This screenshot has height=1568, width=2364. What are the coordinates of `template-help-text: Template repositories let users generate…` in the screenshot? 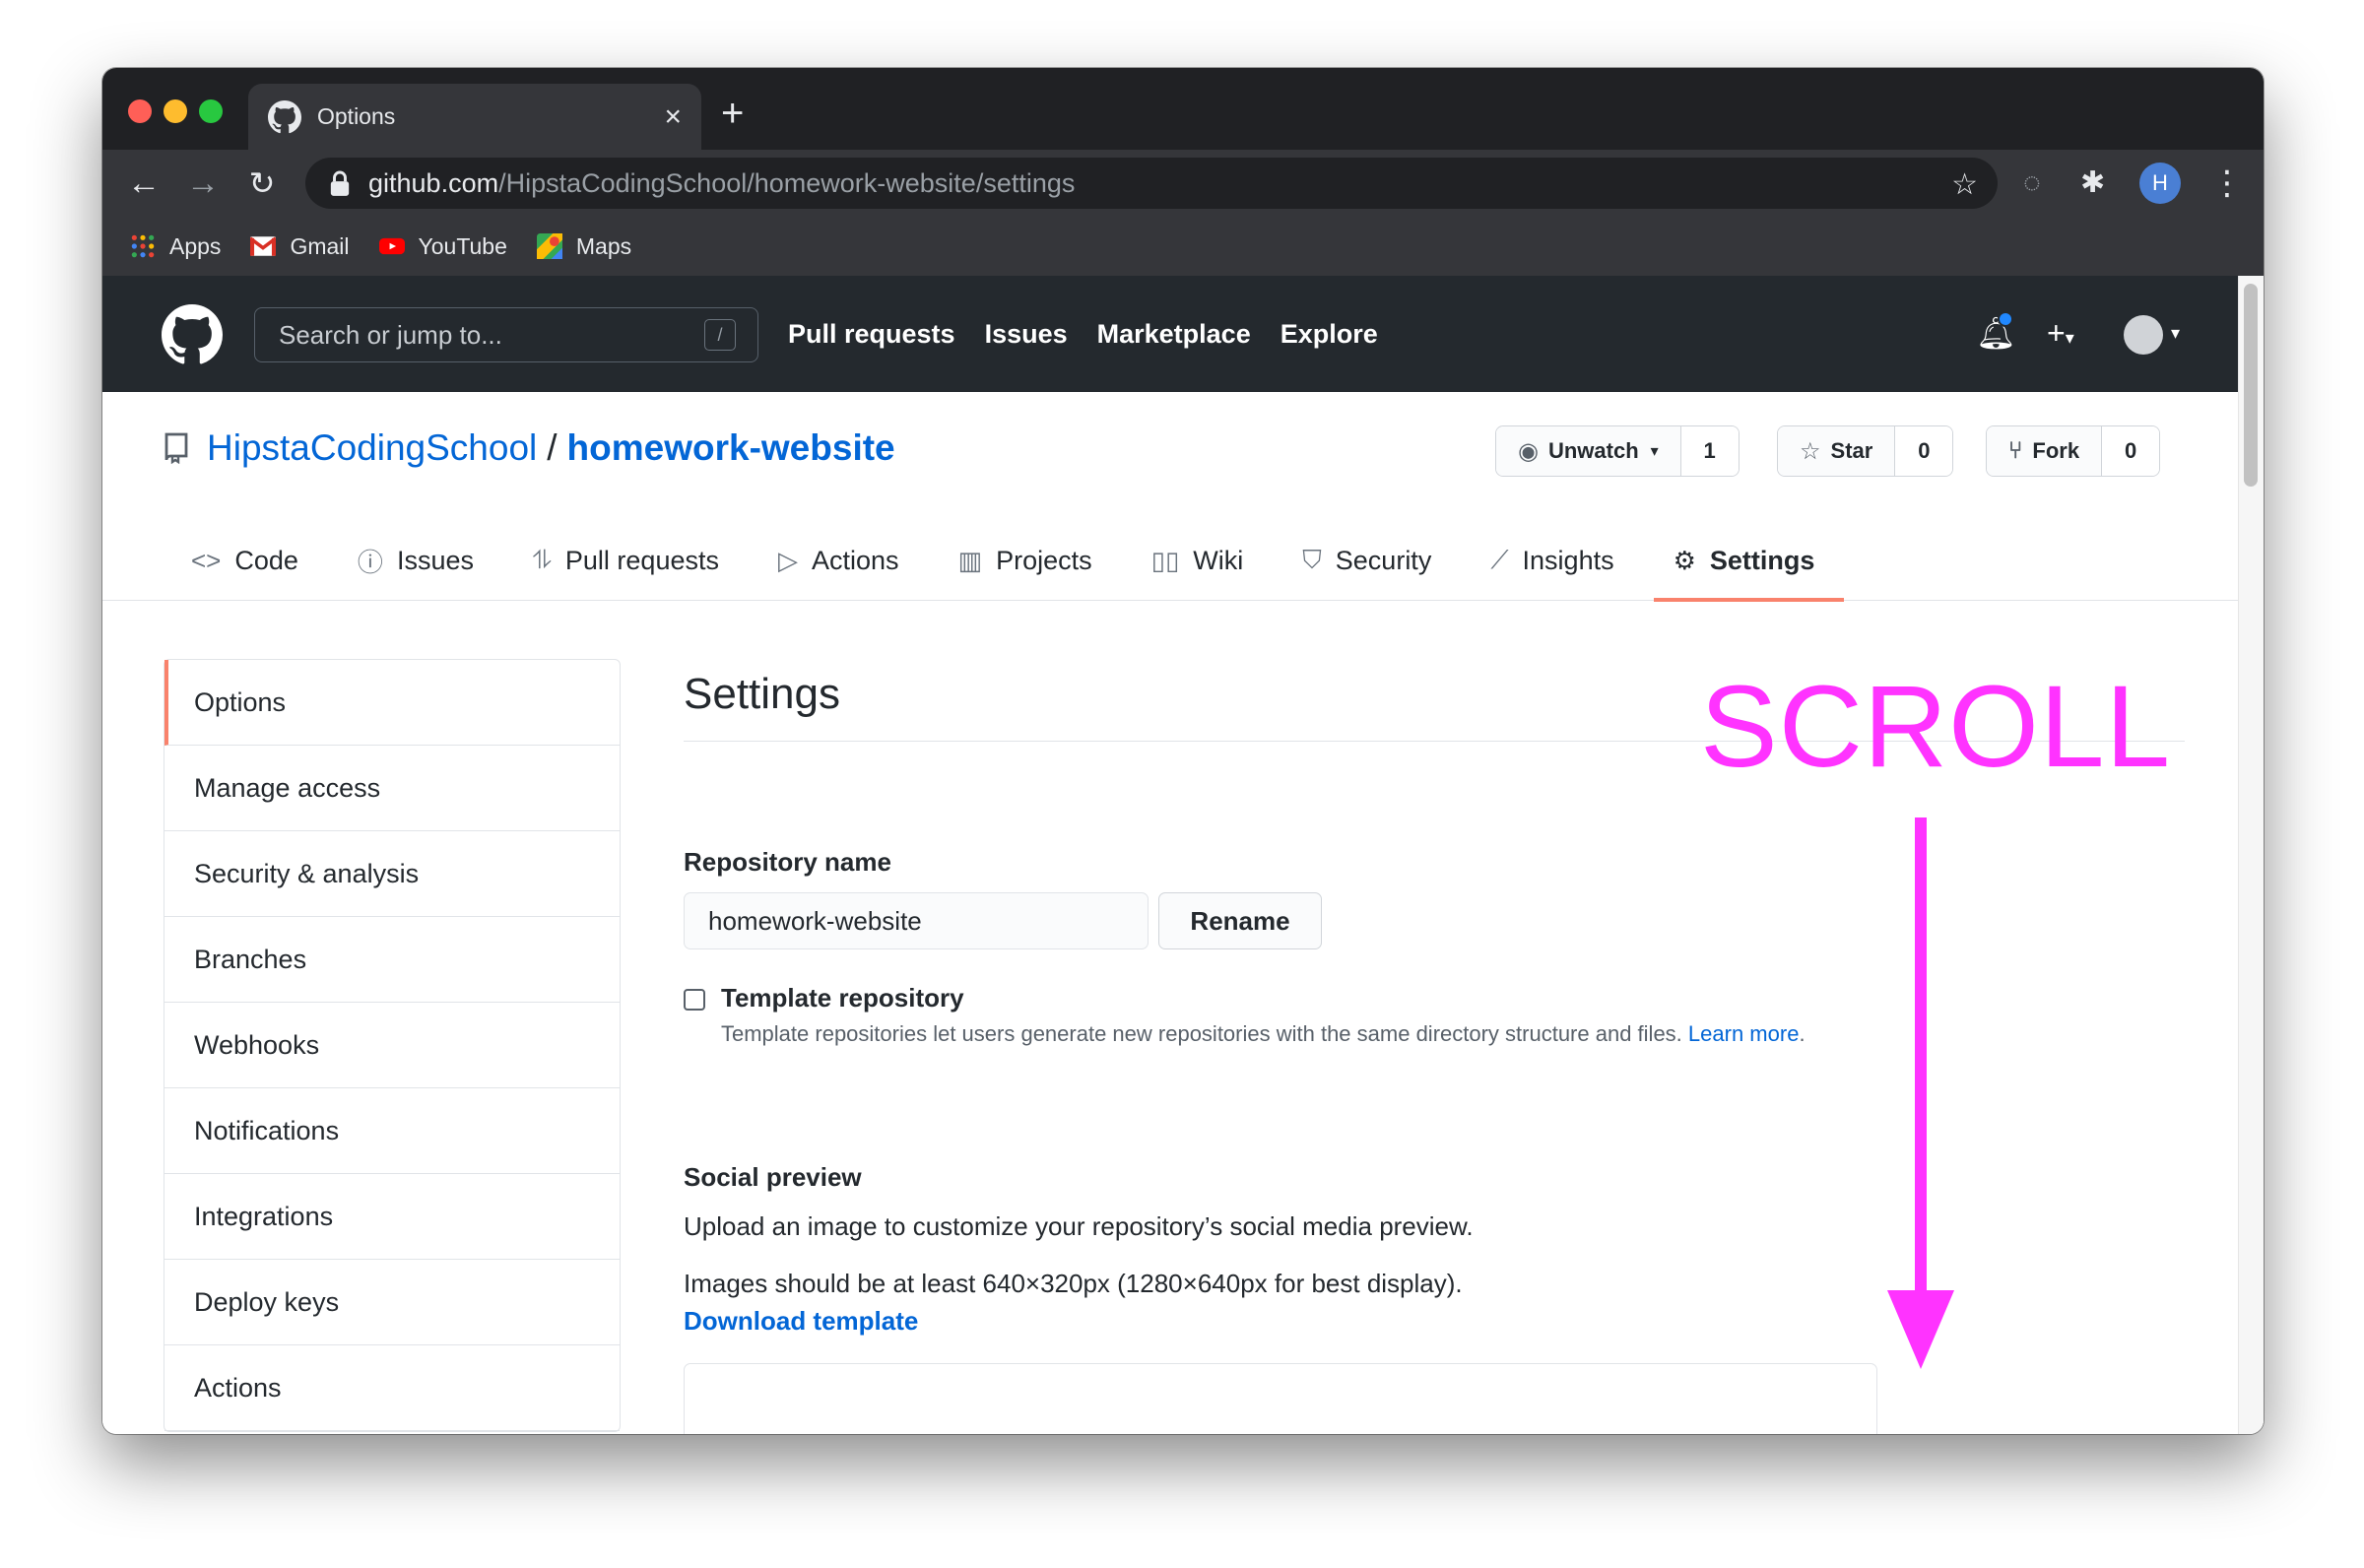 It's located at (1201, 1034).